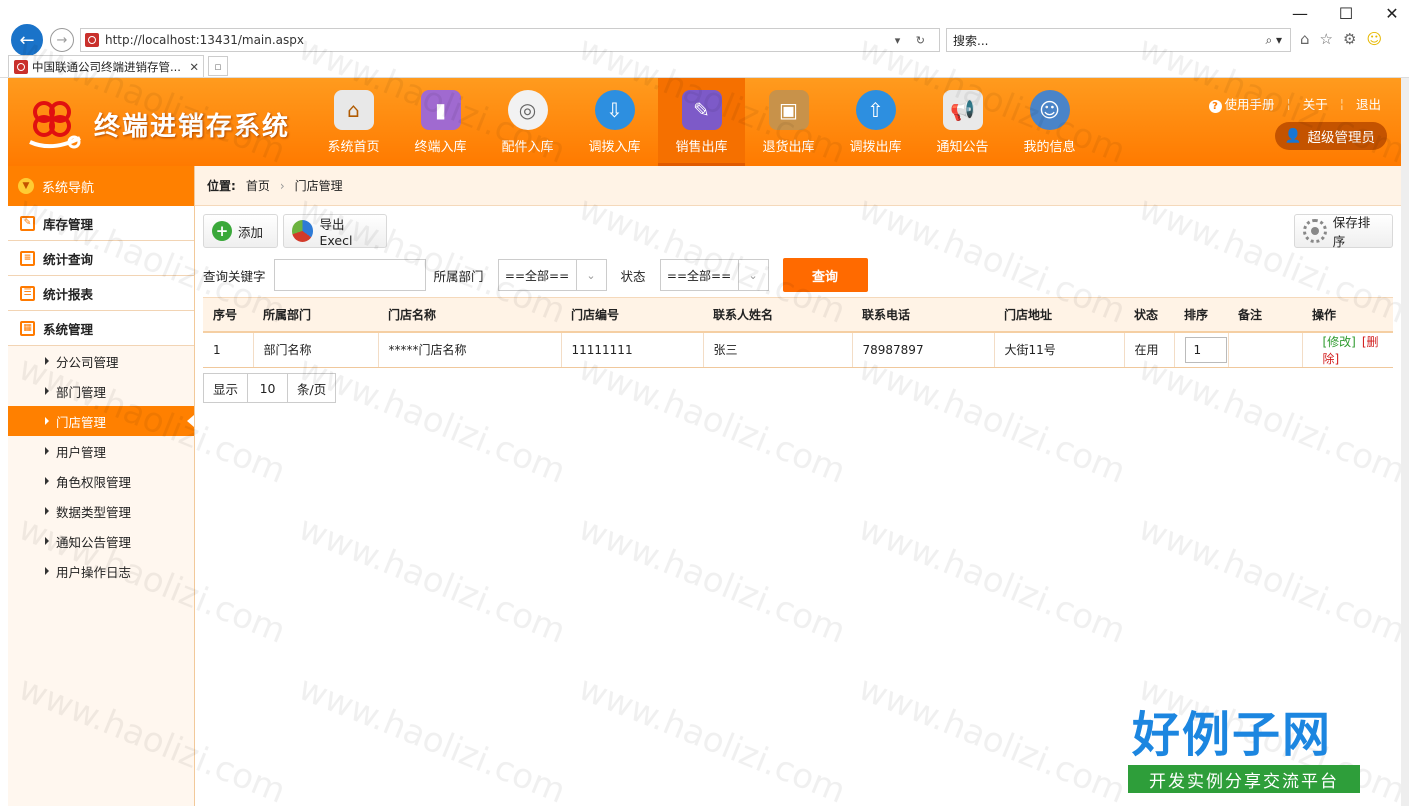 The height and width of the screenshot is (812, 1409). What do you see at coordinates (26, 186) in the screenshot?
I see `chevron-down-icon: ▼` at bounding box center [26, 186].